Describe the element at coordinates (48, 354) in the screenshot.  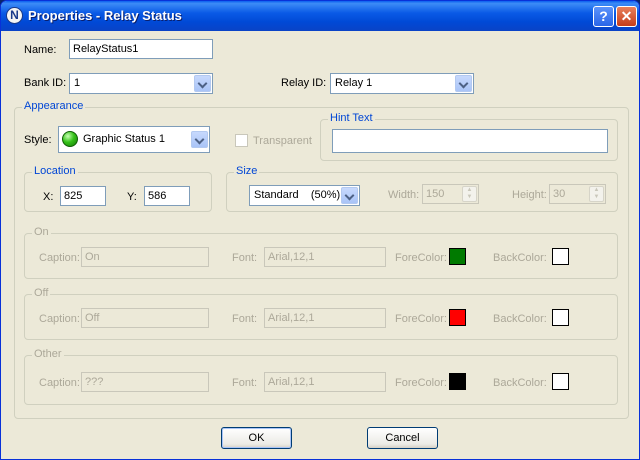
I see `state-other-title: Other` at that location.